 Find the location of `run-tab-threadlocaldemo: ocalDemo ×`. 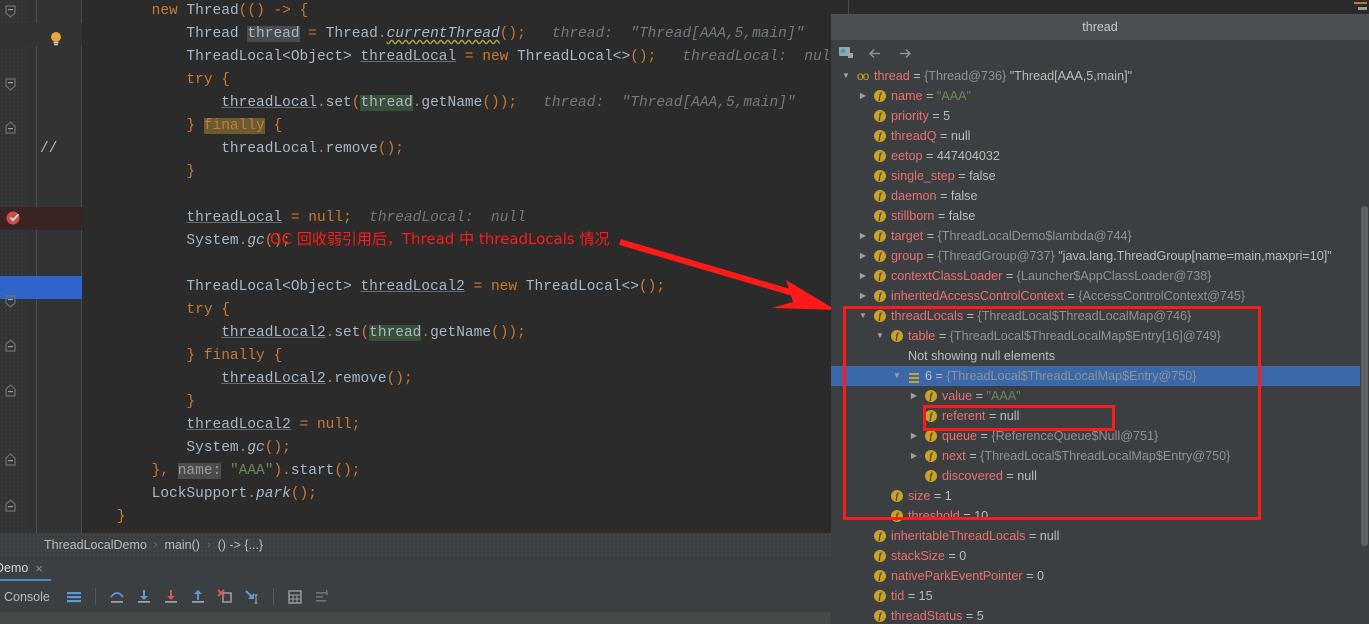

run-tab-threadlocaldemo: ocalDemo × is located at coordinates (25, 569).